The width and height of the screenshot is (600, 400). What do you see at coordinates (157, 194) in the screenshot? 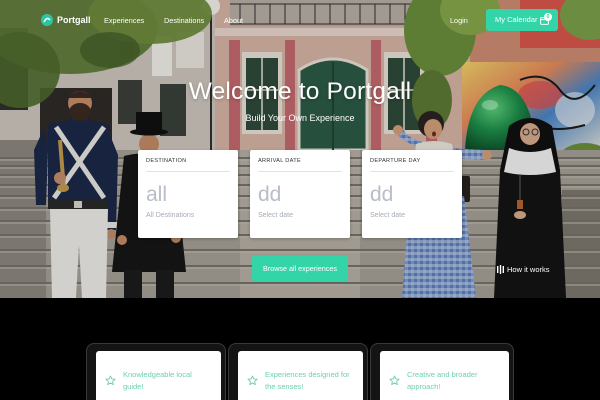
I see `card-value: all` at bounding box center [157, 194].